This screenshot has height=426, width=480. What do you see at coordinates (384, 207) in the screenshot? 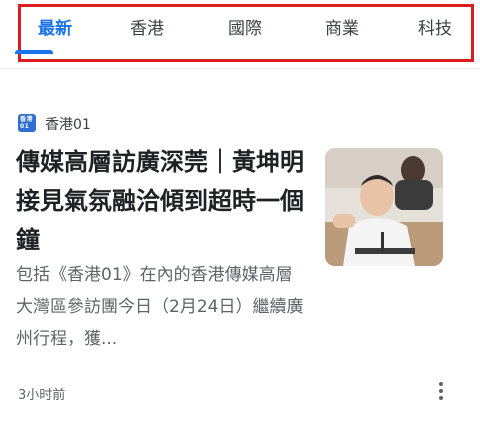
I see `article-thumbnail` at bounding box center [384, 207].